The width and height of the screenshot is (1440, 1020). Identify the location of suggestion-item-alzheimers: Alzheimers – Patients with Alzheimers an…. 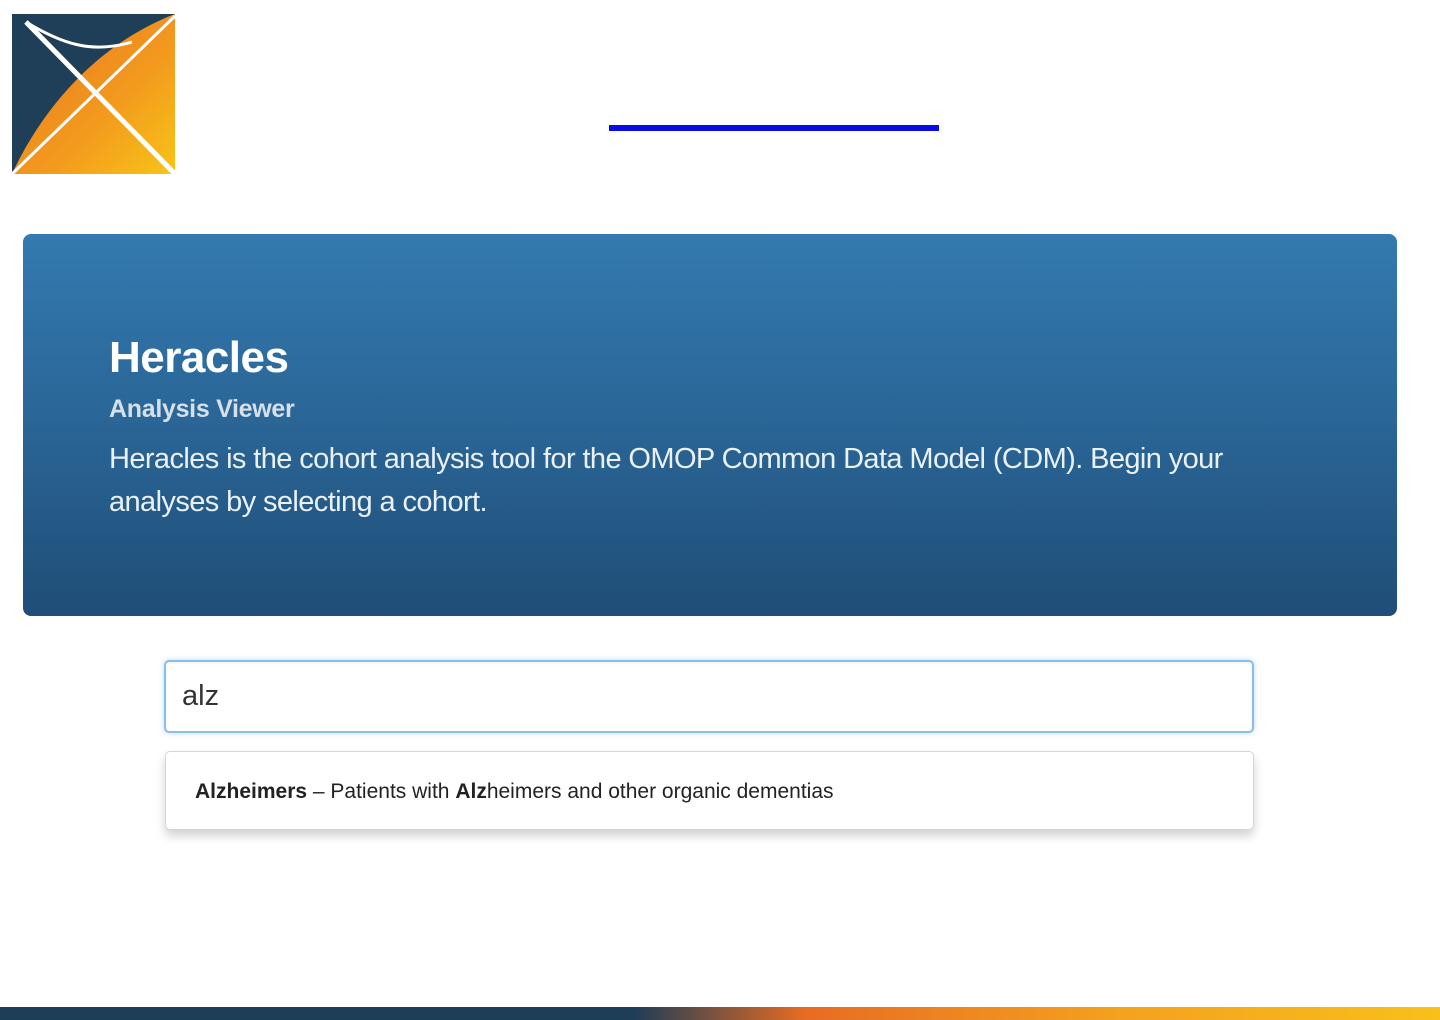
(709, 791).